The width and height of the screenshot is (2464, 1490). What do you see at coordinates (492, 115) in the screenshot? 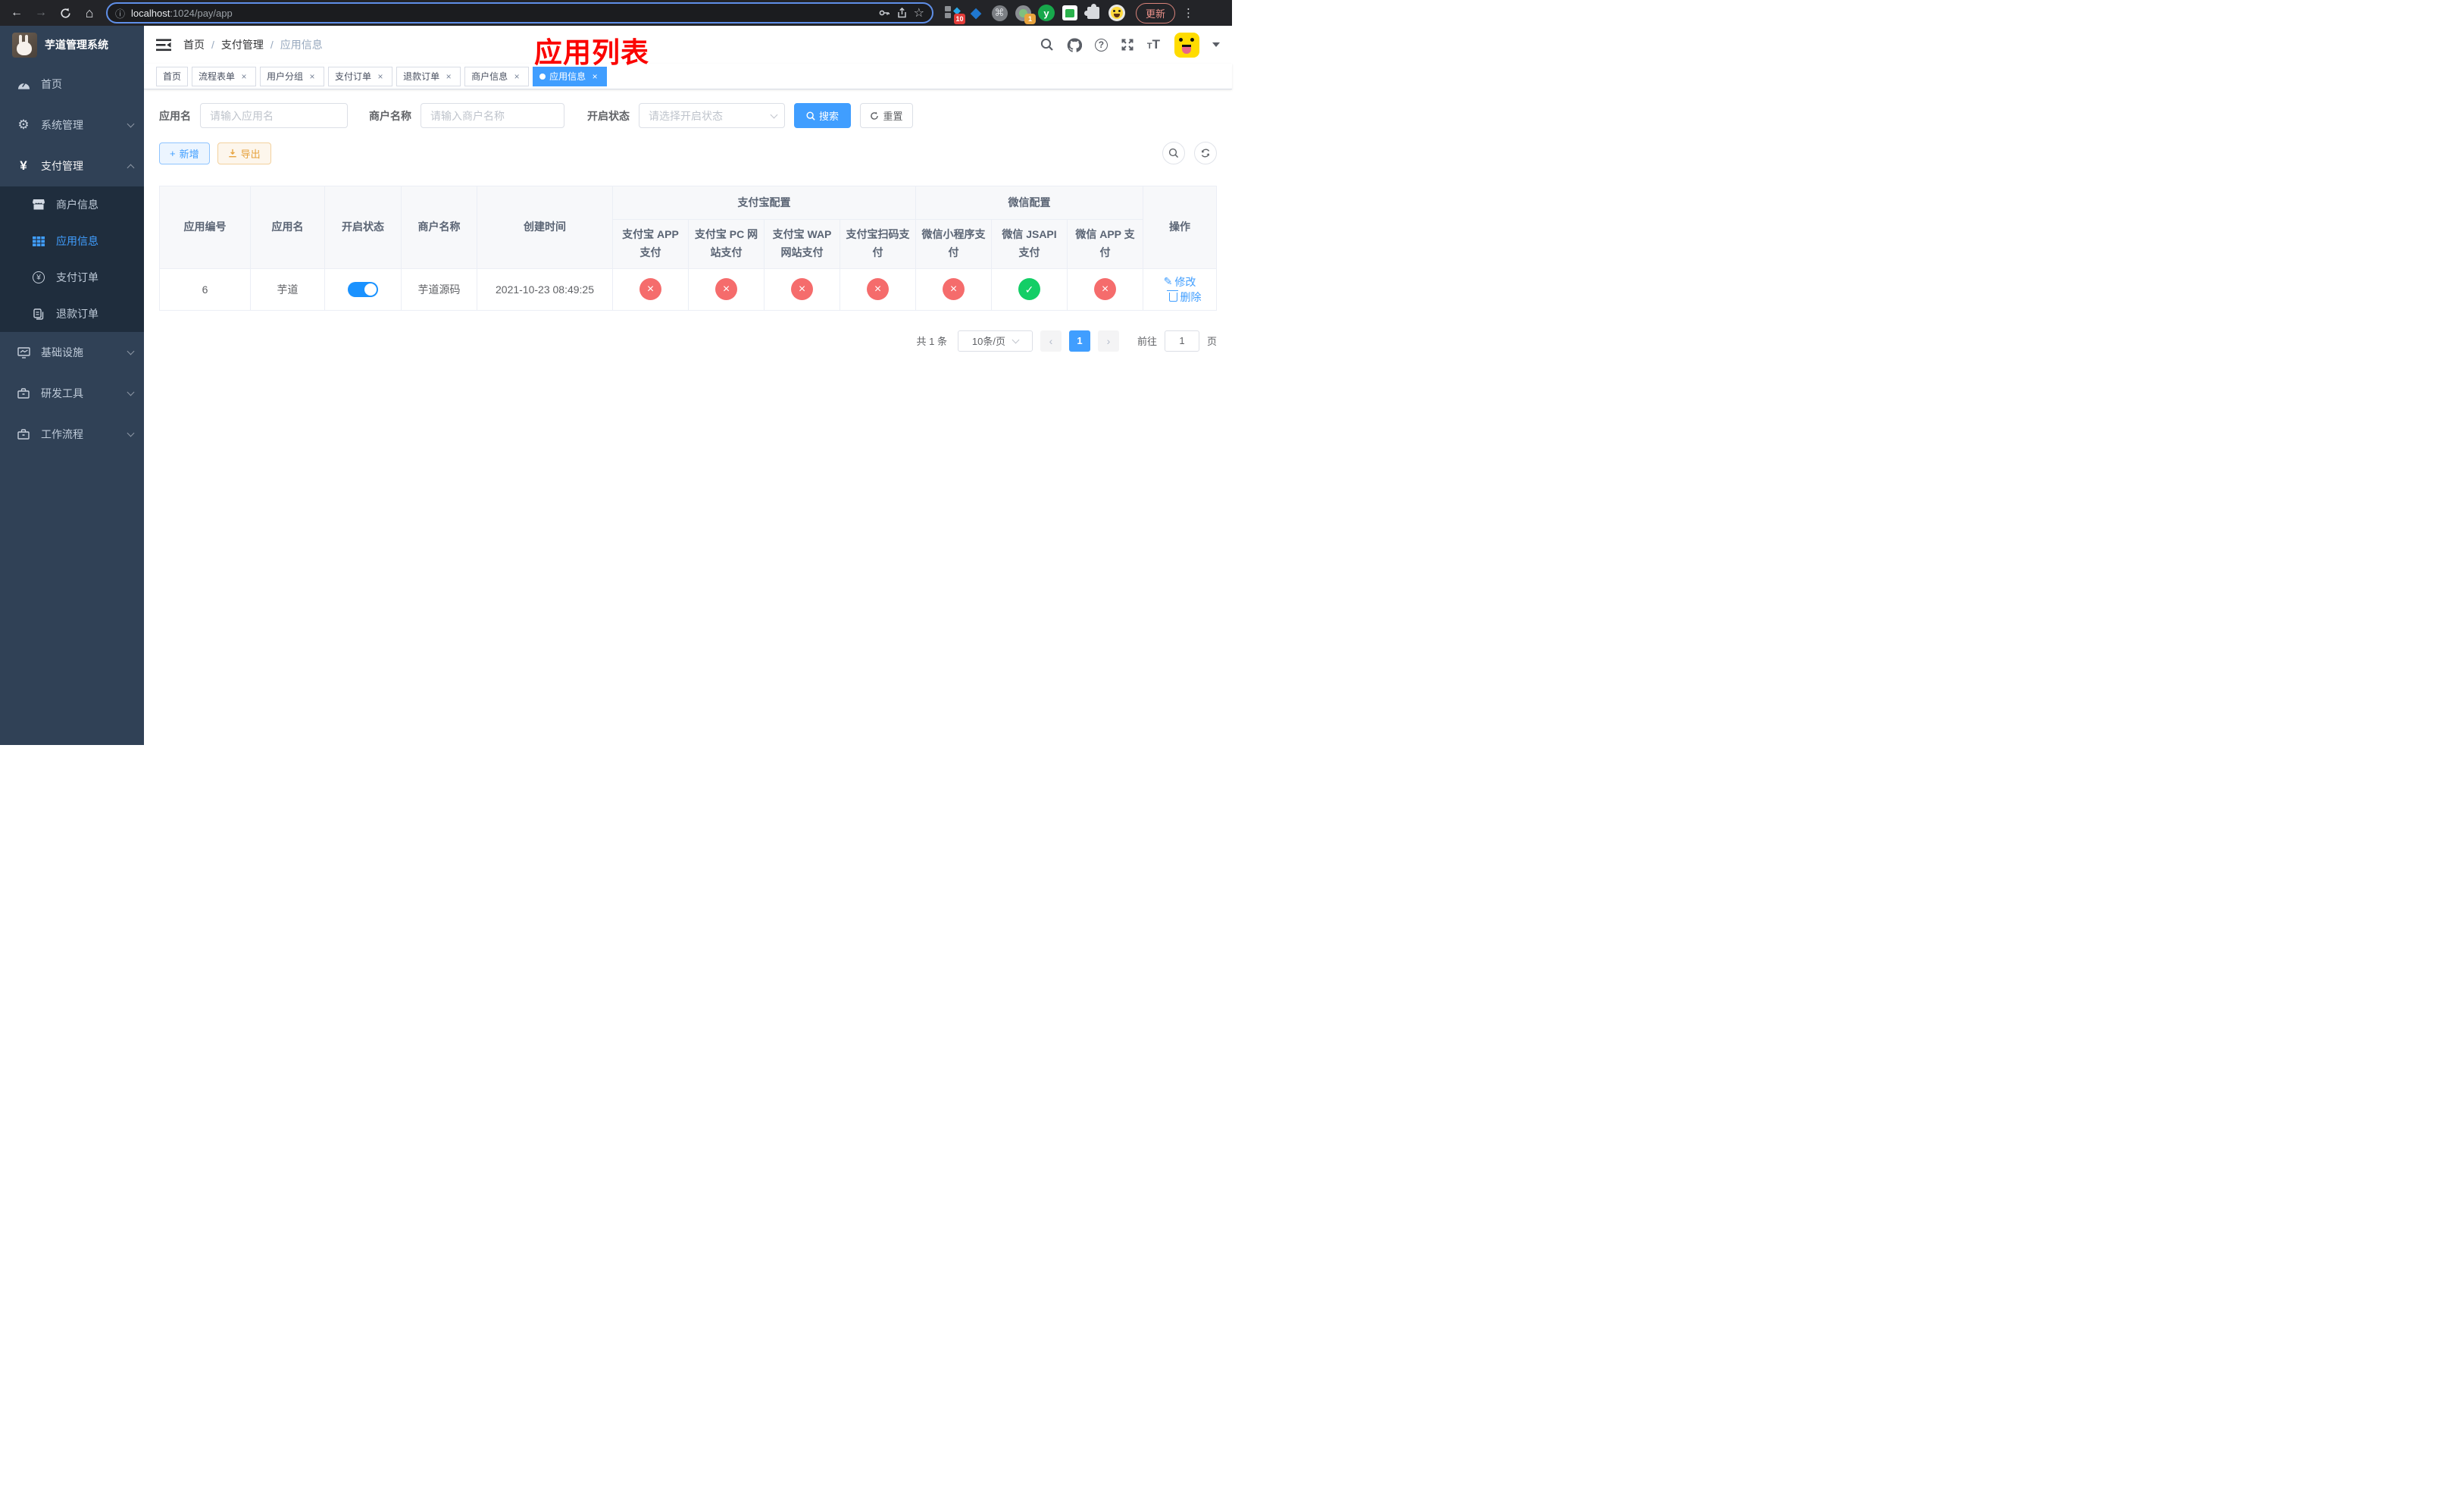
I see `merchant-name-input` at bounding box center [492, 115].